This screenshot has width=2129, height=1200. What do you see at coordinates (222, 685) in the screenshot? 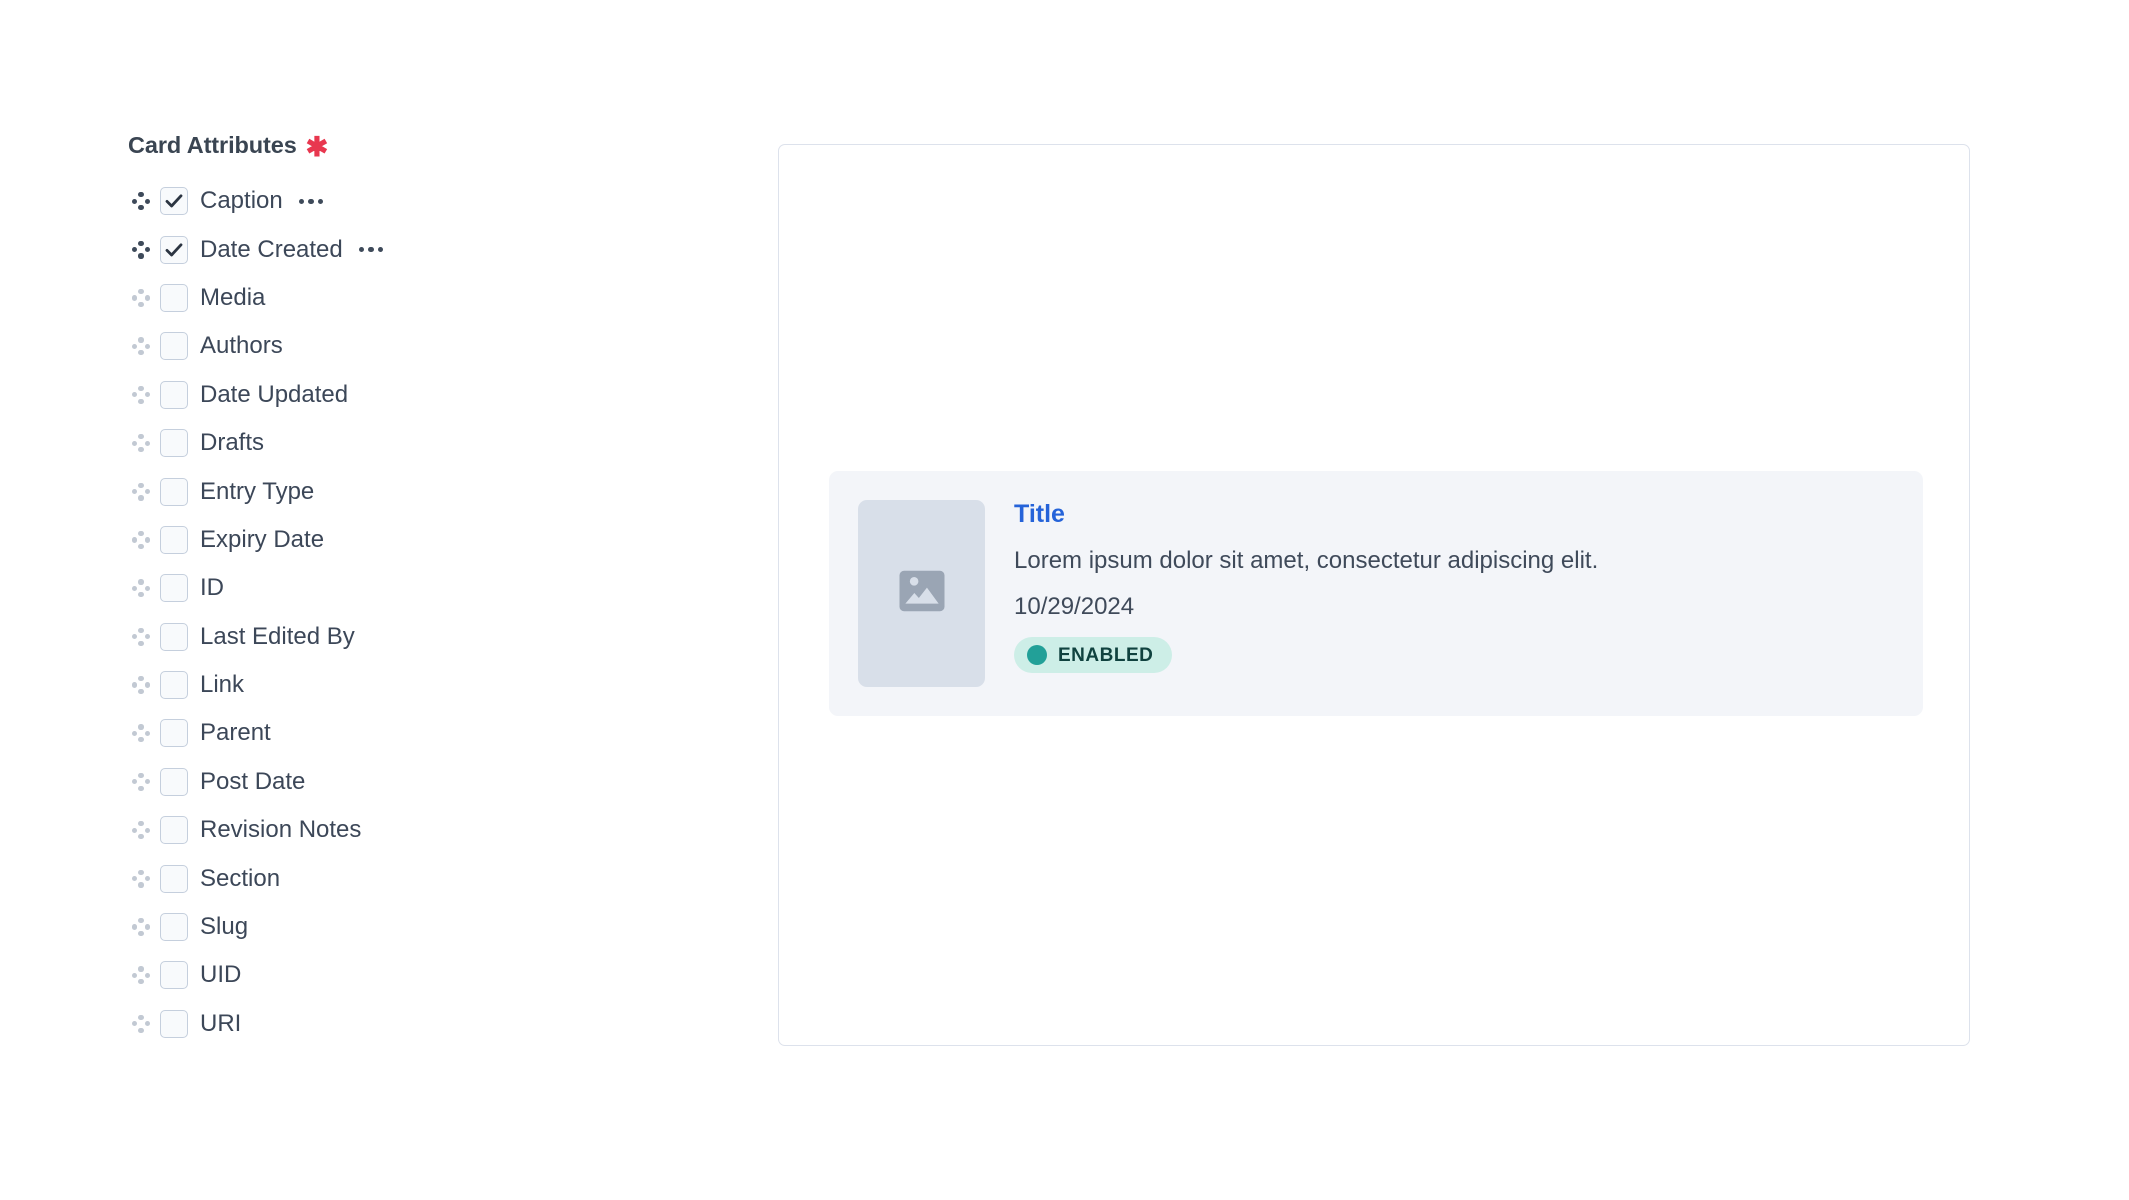
I see `attribute-label: Link` at bounding box center [222, 685].